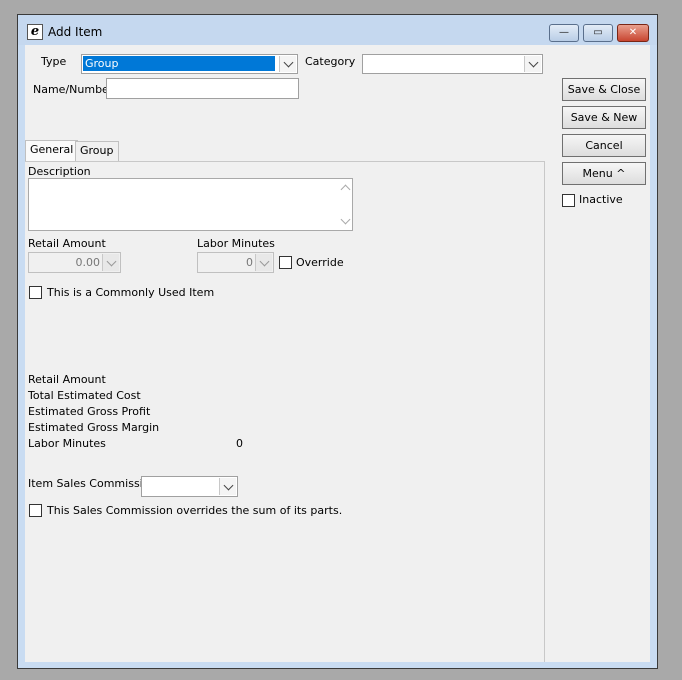 This screenshot has height=680, width=682. Describe the element at coordinates (131, 292) in the screenshot. I see `common-item-label: This is a Commonly Used Item` at that location.